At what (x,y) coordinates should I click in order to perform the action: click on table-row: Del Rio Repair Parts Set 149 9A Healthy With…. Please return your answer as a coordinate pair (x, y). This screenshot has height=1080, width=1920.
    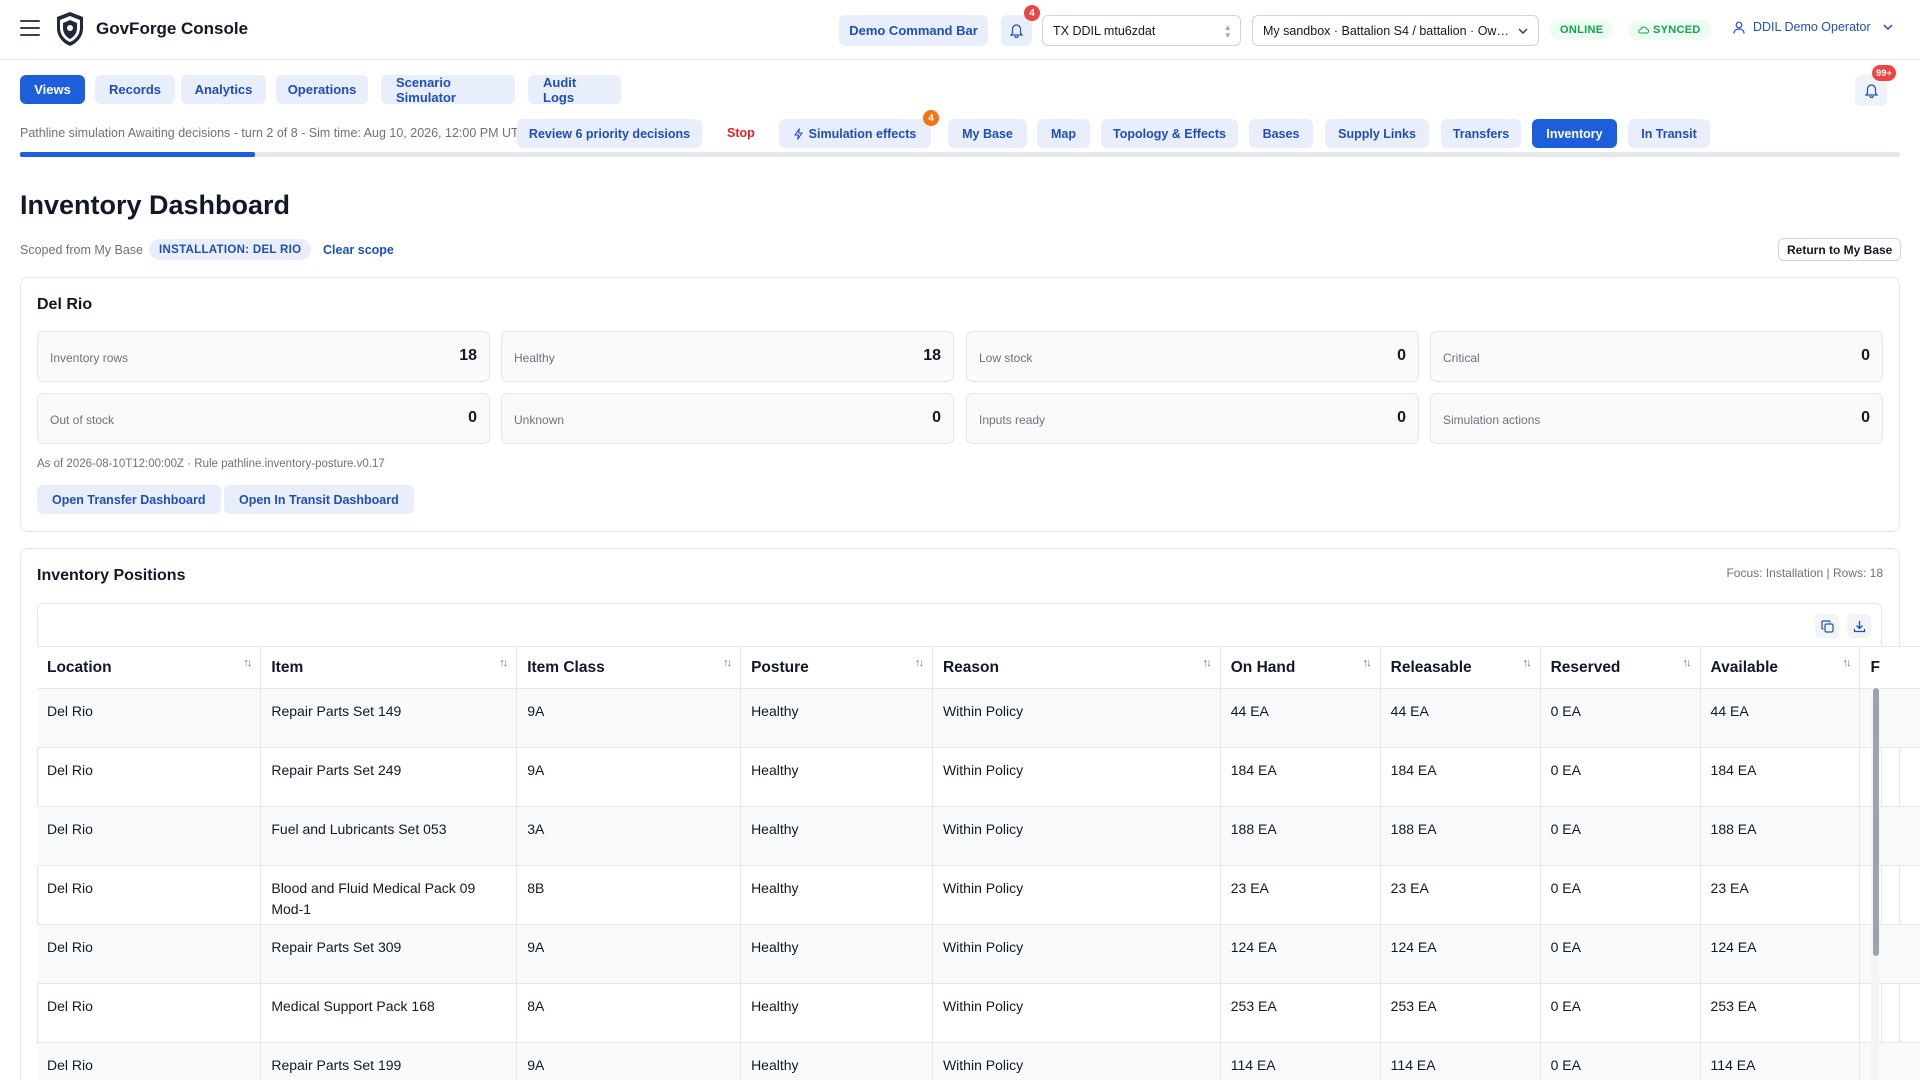
    Looking at the image, I should click on (978, 718).